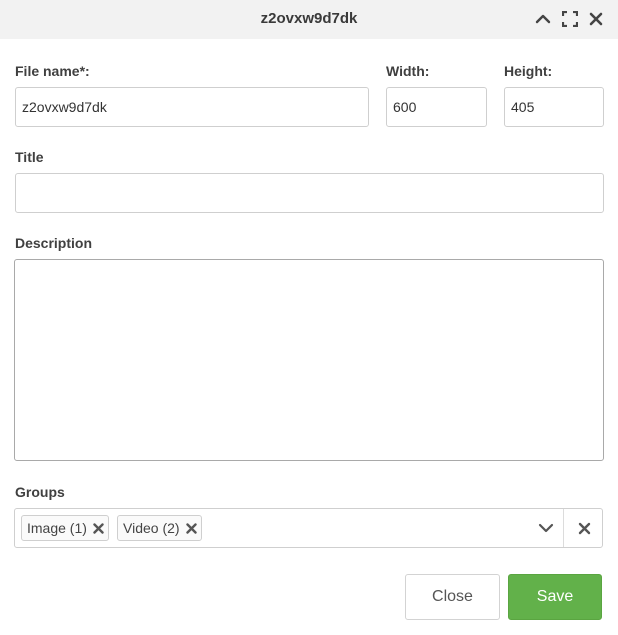  What do you see at coordinates (408, 71) in the screenshot?
I see `width-label: Width:` at bounding box center [408, 71].